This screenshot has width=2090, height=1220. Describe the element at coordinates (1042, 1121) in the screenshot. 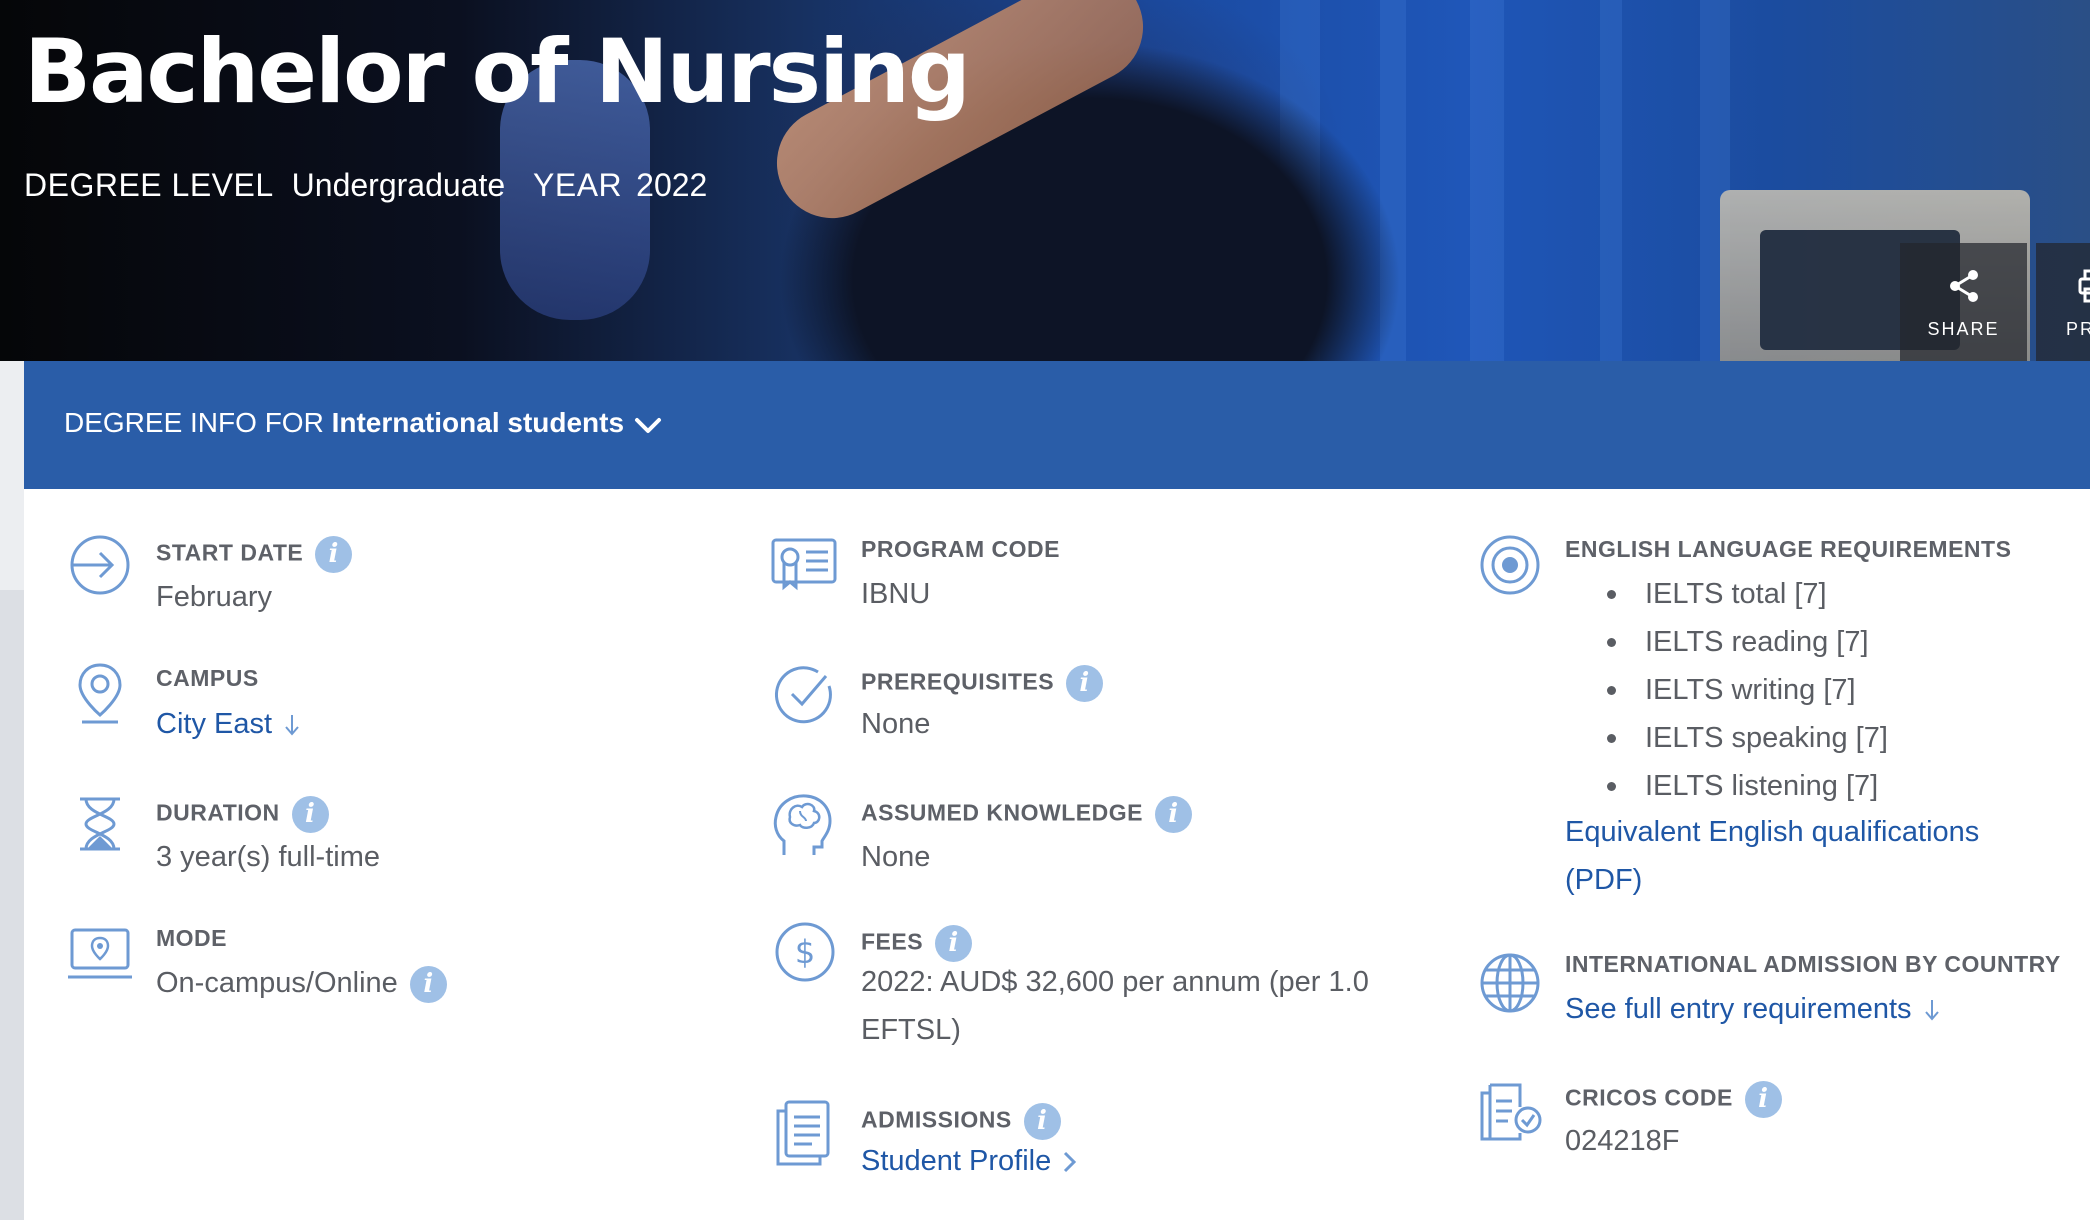

I see `admissions-info-icon: i` at that location.